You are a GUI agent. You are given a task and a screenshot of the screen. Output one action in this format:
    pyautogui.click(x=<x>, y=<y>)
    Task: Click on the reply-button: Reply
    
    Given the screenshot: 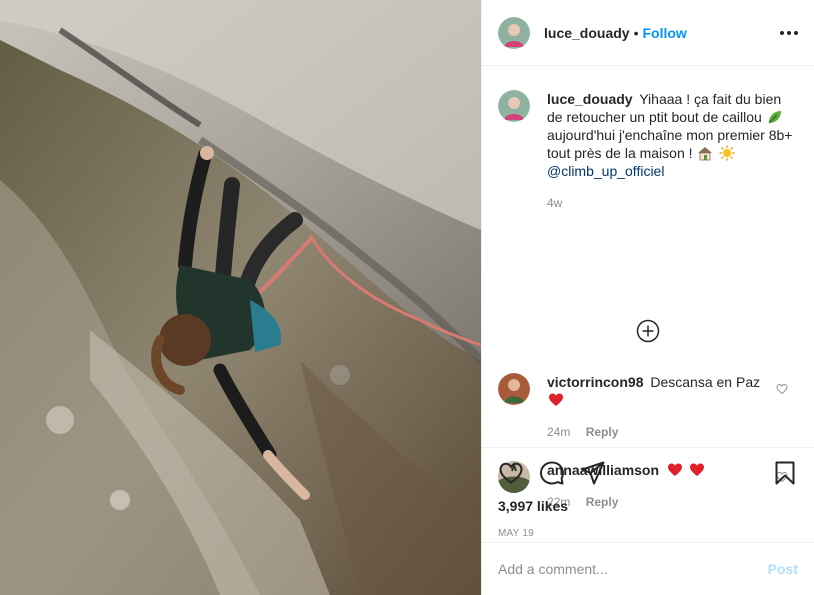 What is the action you would take?
    pyautogui.click(x=602, y=432)
    